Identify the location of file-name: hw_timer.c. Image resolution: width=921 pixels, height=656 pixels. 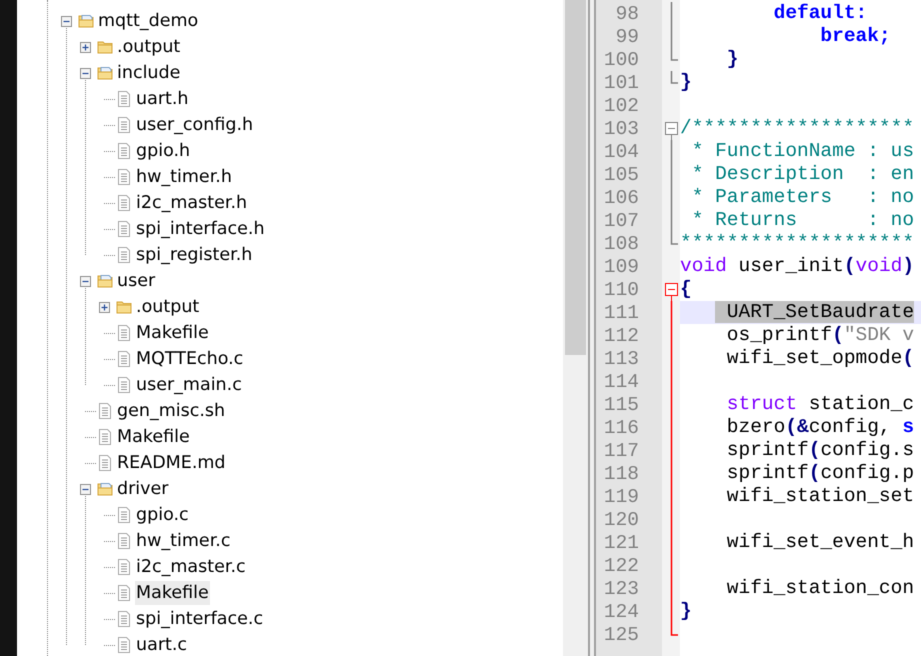
(183, 541).